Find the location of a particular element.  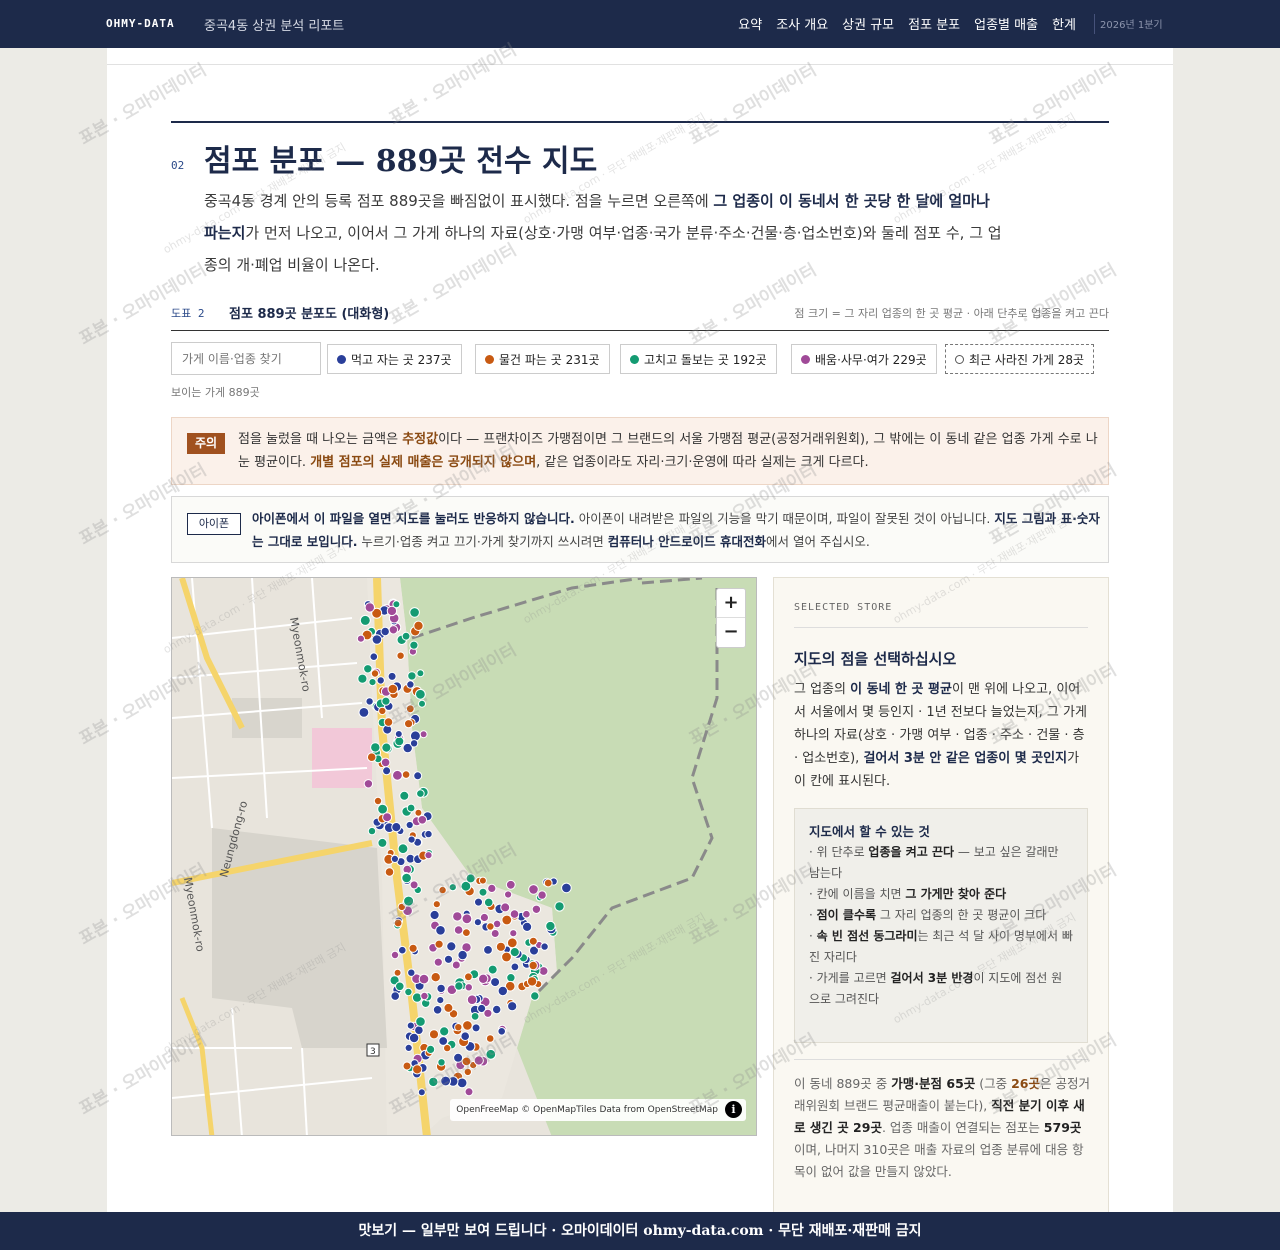

filter-chip-service: 고치고 돌보는 곳 192곳 is located at coordinates (698, 359).